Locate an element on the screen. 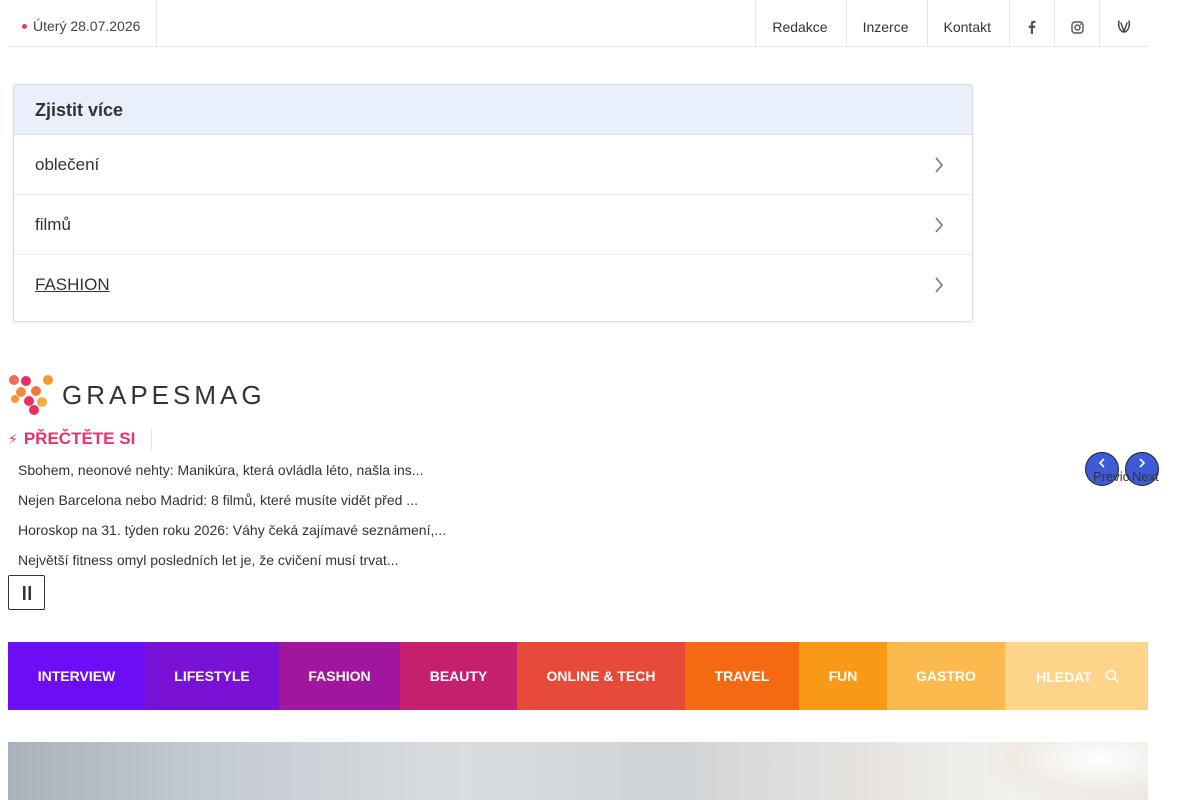 The image size is (1200, 800). search-icon is located at coordinates (1112, 676).